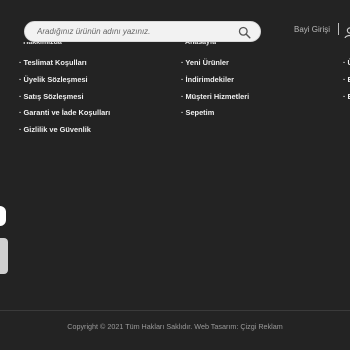  Describe the element at coordinates (215, 116) in the screenshot. I see `footer-link-cart: · Sepetim` at that location.